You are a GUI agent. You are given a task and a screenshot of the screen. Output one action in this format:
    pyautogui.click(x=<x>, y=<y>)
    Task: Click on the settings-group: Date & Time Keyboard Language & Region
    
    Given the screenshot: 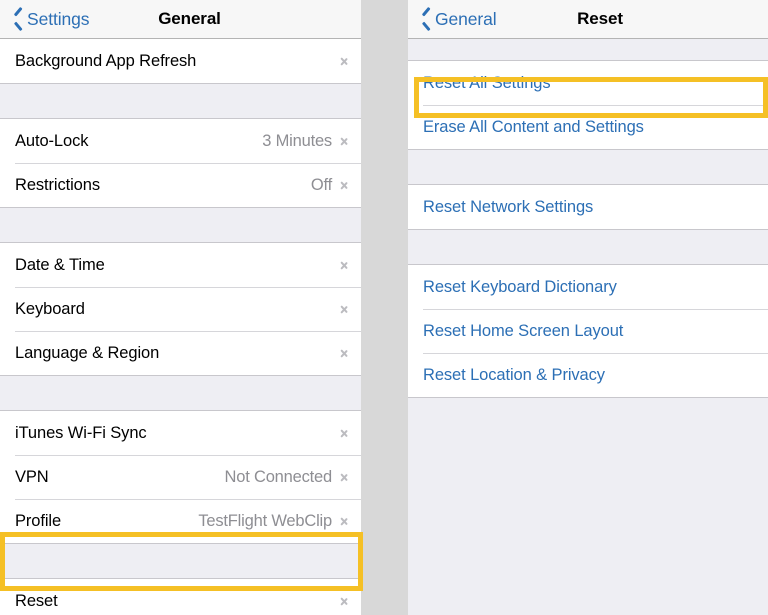 What is the action you would take?
    pyautogui.click(x=180, y=309)
    